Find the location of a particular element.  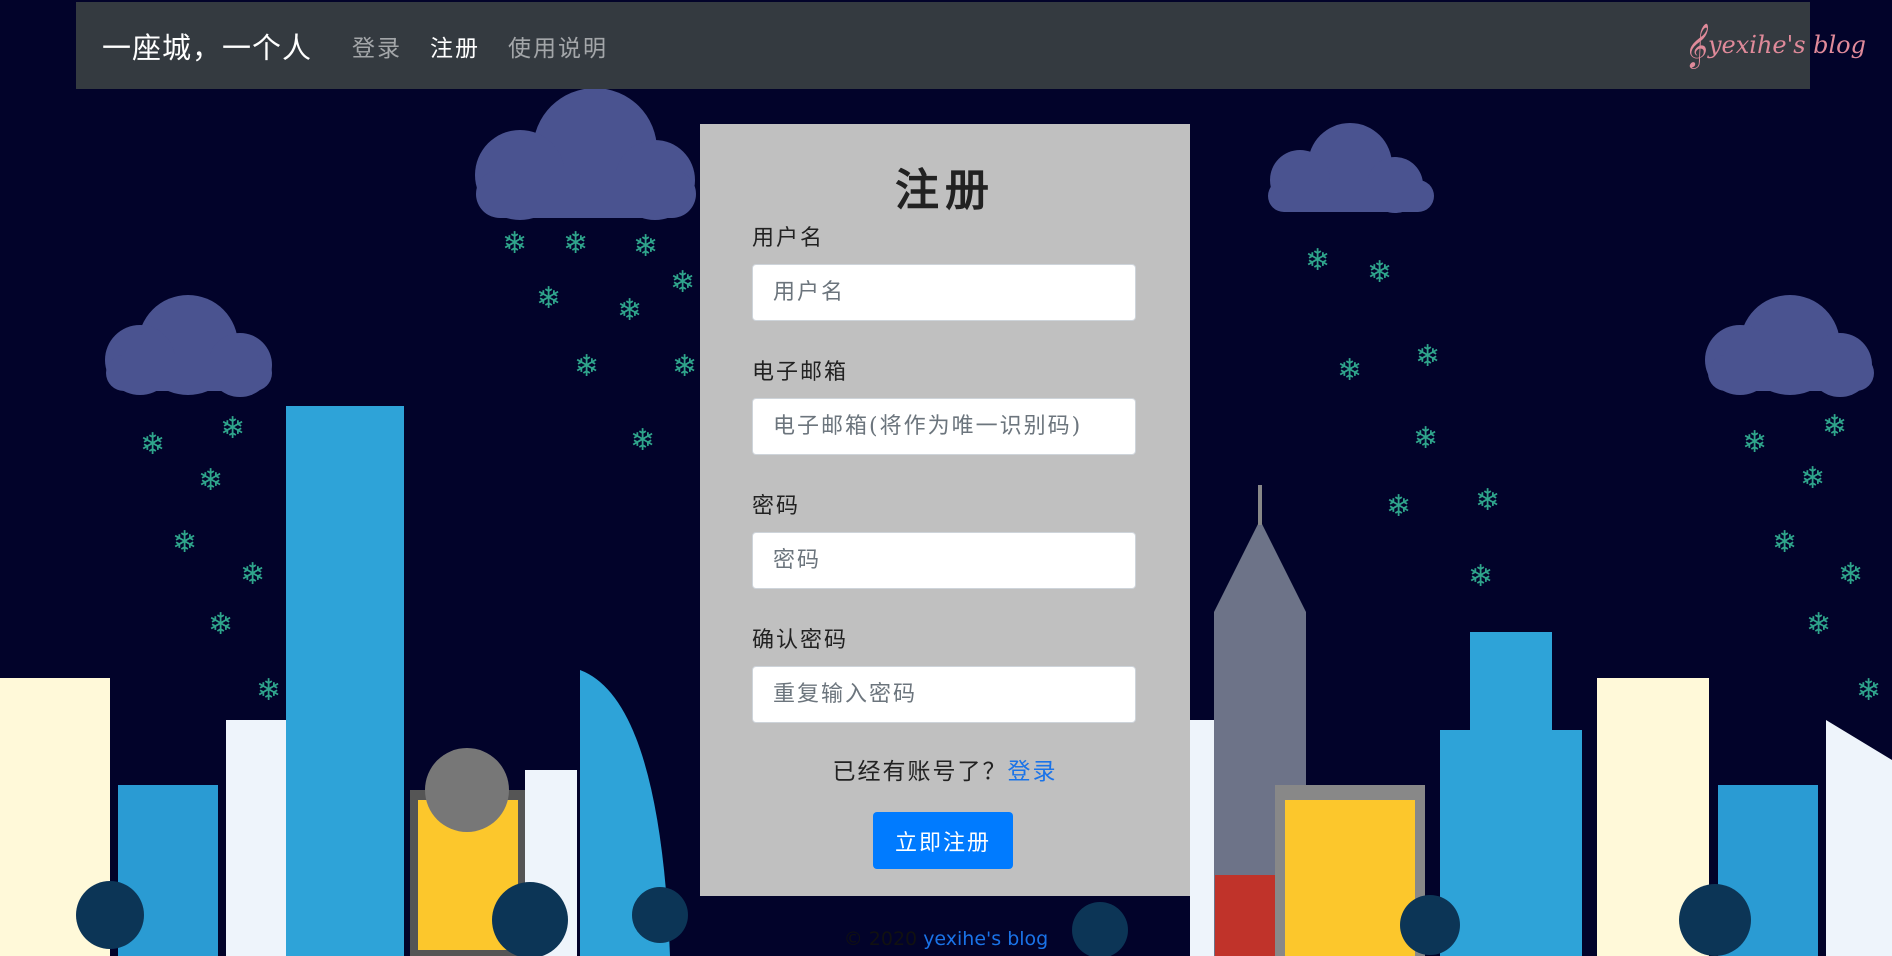

email-group: 电子邮箱 is located at coordinates (944, 404).